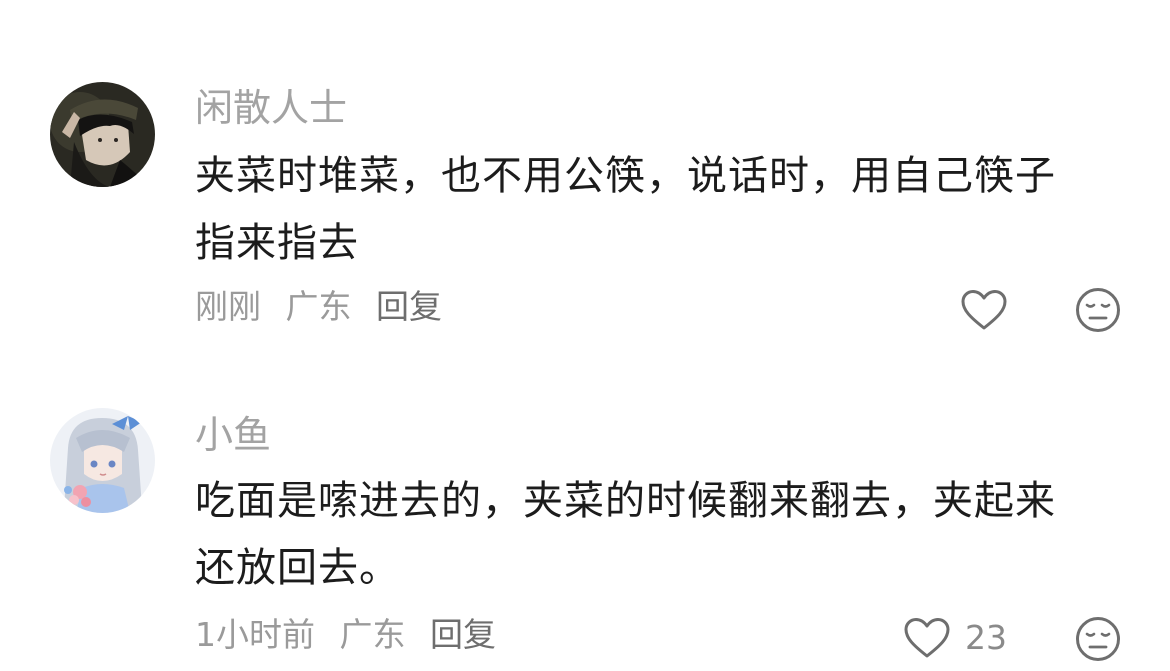 The height and width of the screenshot is (671, 1170). What do you see at coordinates (228, 306) in the screenshot?
I see `comment-time: 刚刚` at bounding box center [228, 306].